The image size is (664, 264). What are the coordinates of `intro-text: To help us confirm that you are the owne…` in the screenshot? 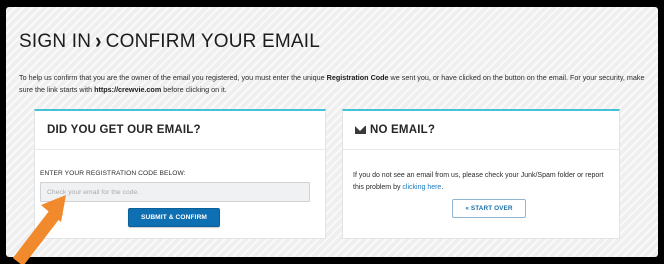 It's located at (332, 84).